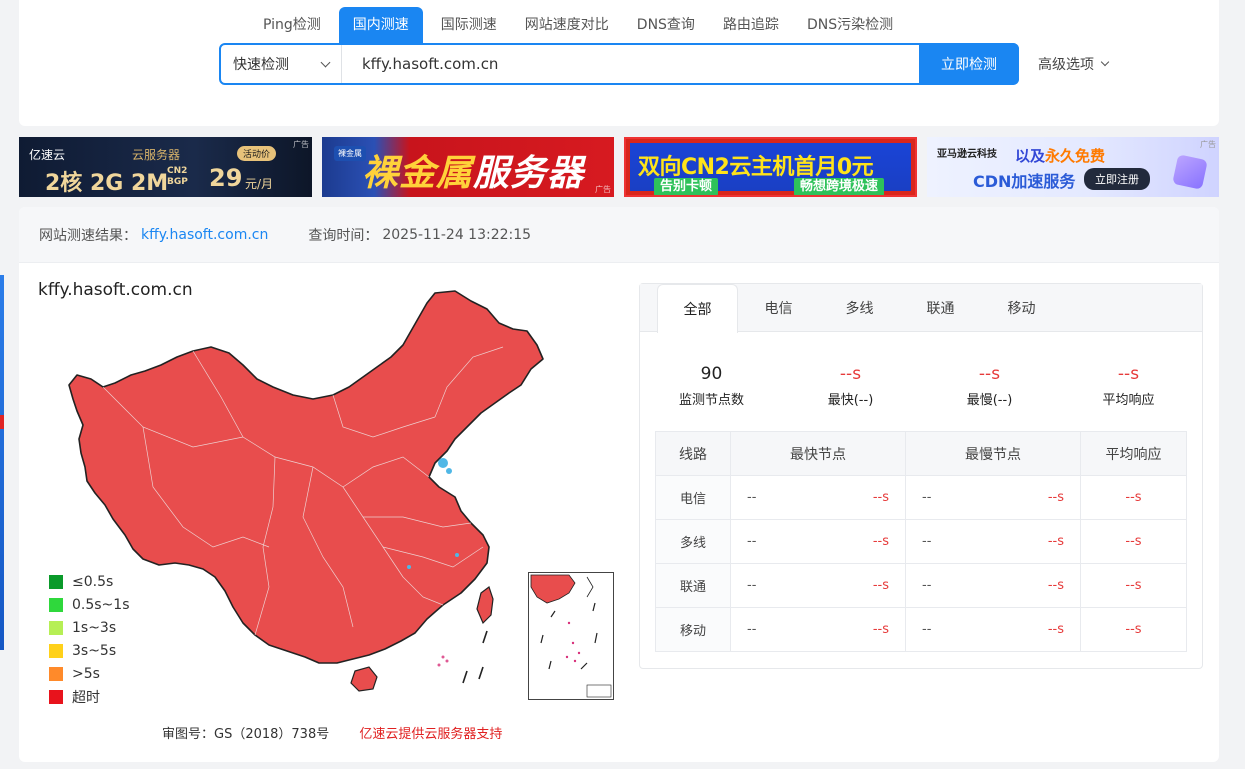 This screenshot has height=769, width=1245. Describe the element at coordinates (1021, 308) in the screenshot. I see `isp-tab-mobile: 移动` at that location.